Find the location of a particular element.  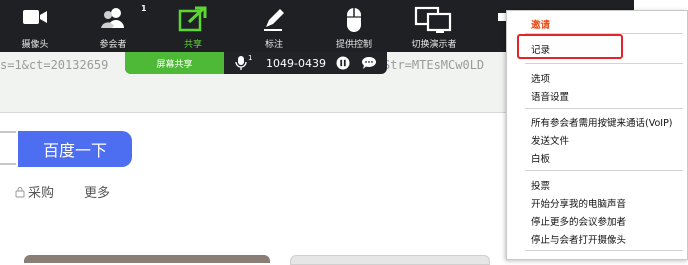

toolbar-annotate-button: 标注 is located at coordinates (274, 26).